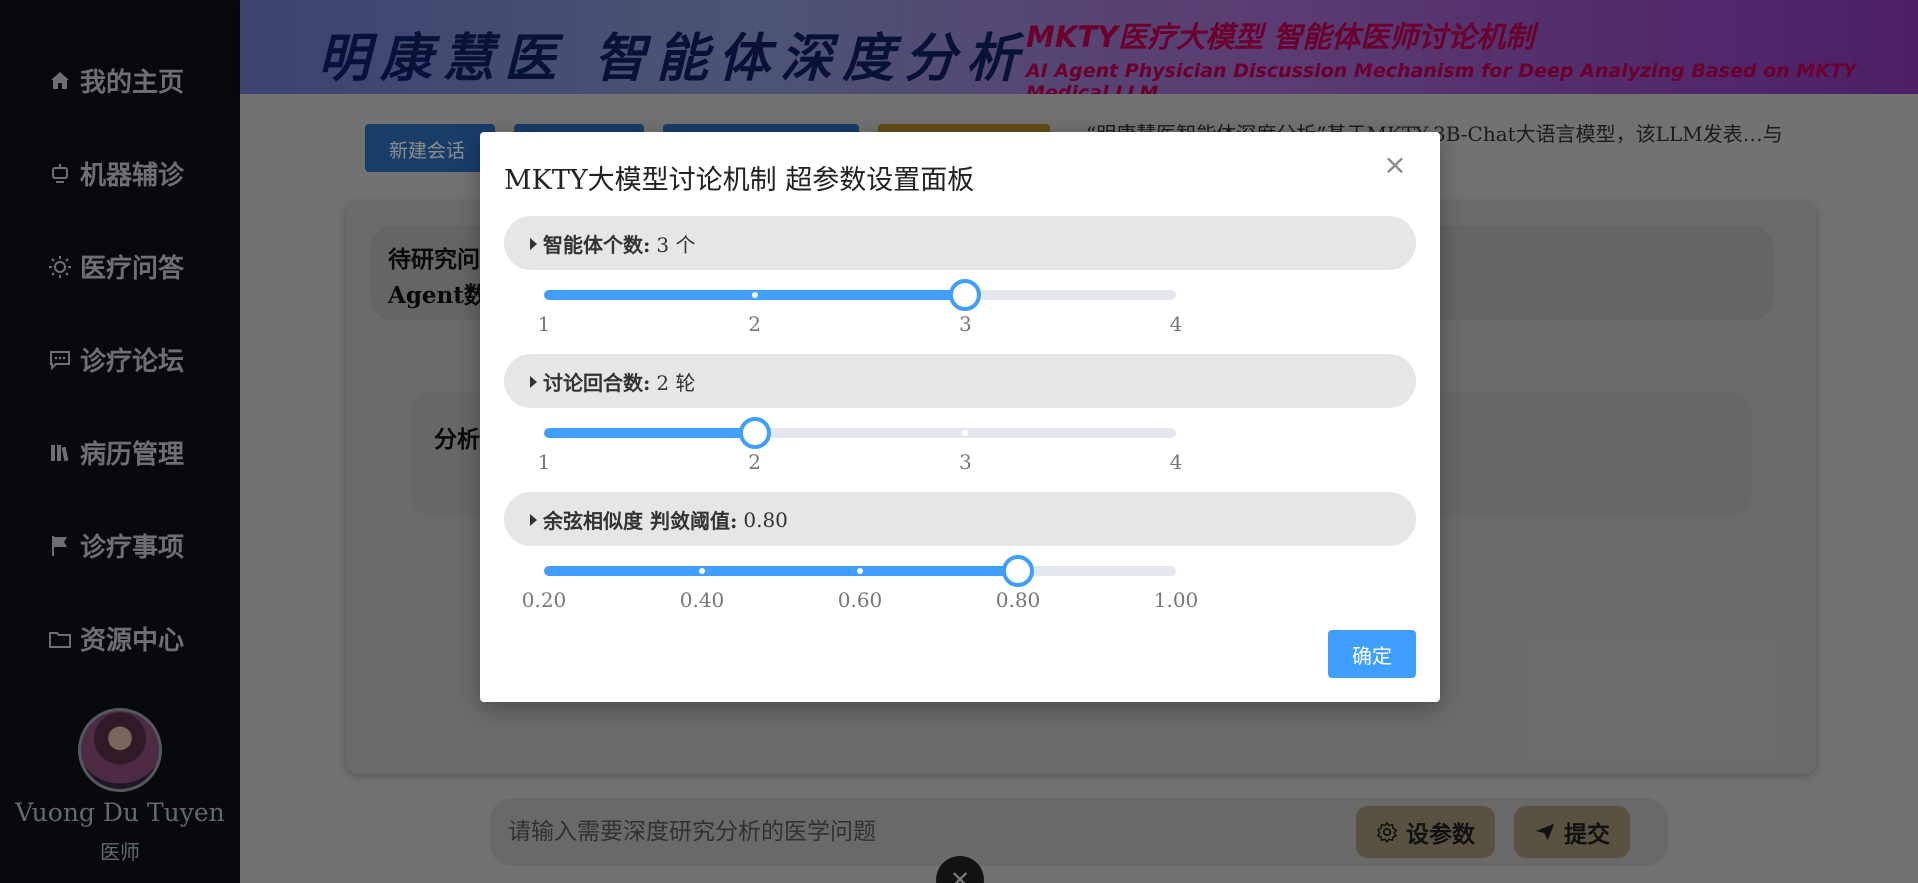  Describe the element at coordinates (1372, 654) in the screenshot. I see `confirm-button: 确定` at that location.